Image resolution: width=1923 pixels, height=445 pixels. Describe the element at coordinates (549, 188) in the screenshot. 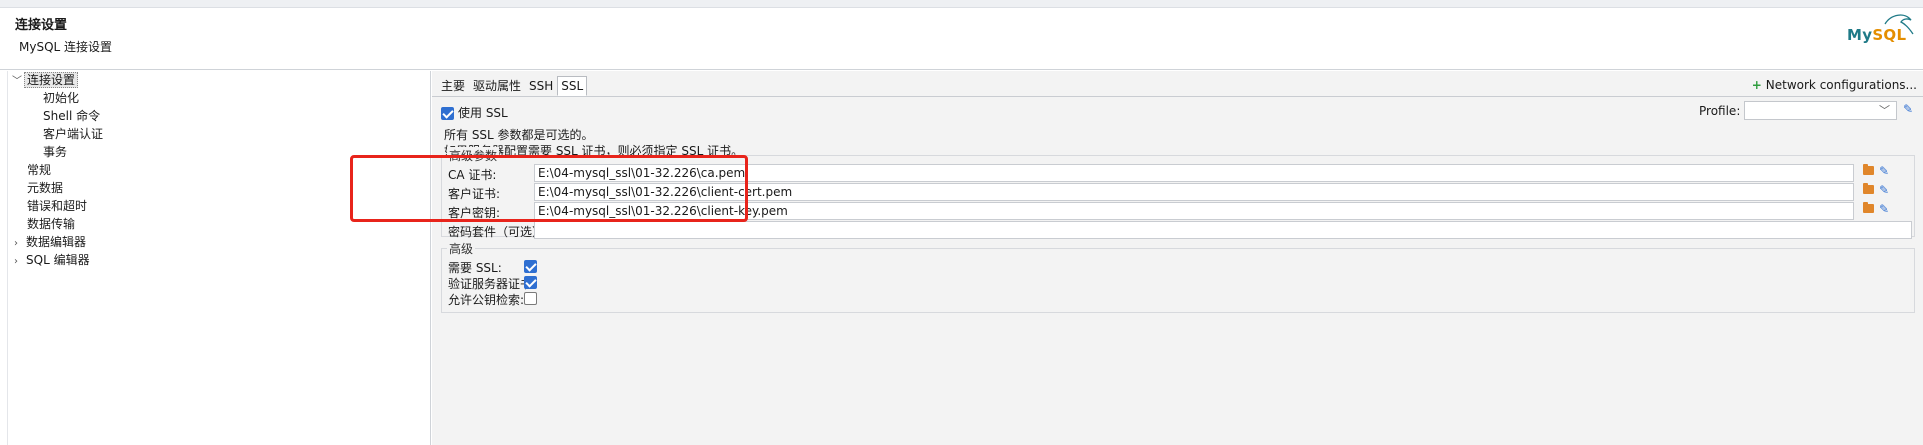

I see `annotation-highlight-box` at that location.